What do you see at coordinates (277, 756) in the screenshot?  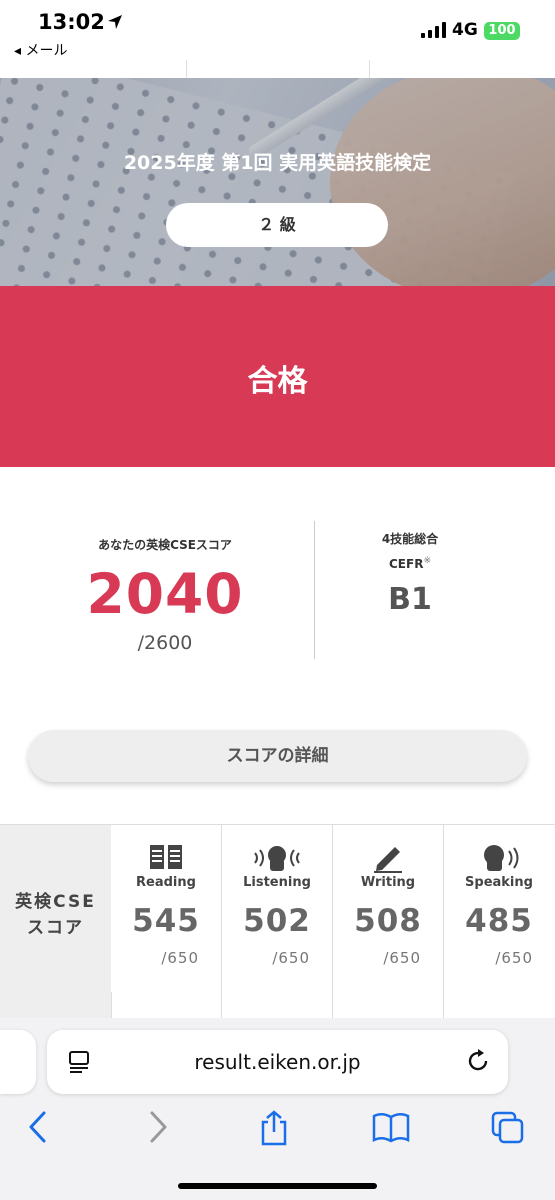 I see `score-detail-button: スコアの詳細` at bounding box center [277, 756].